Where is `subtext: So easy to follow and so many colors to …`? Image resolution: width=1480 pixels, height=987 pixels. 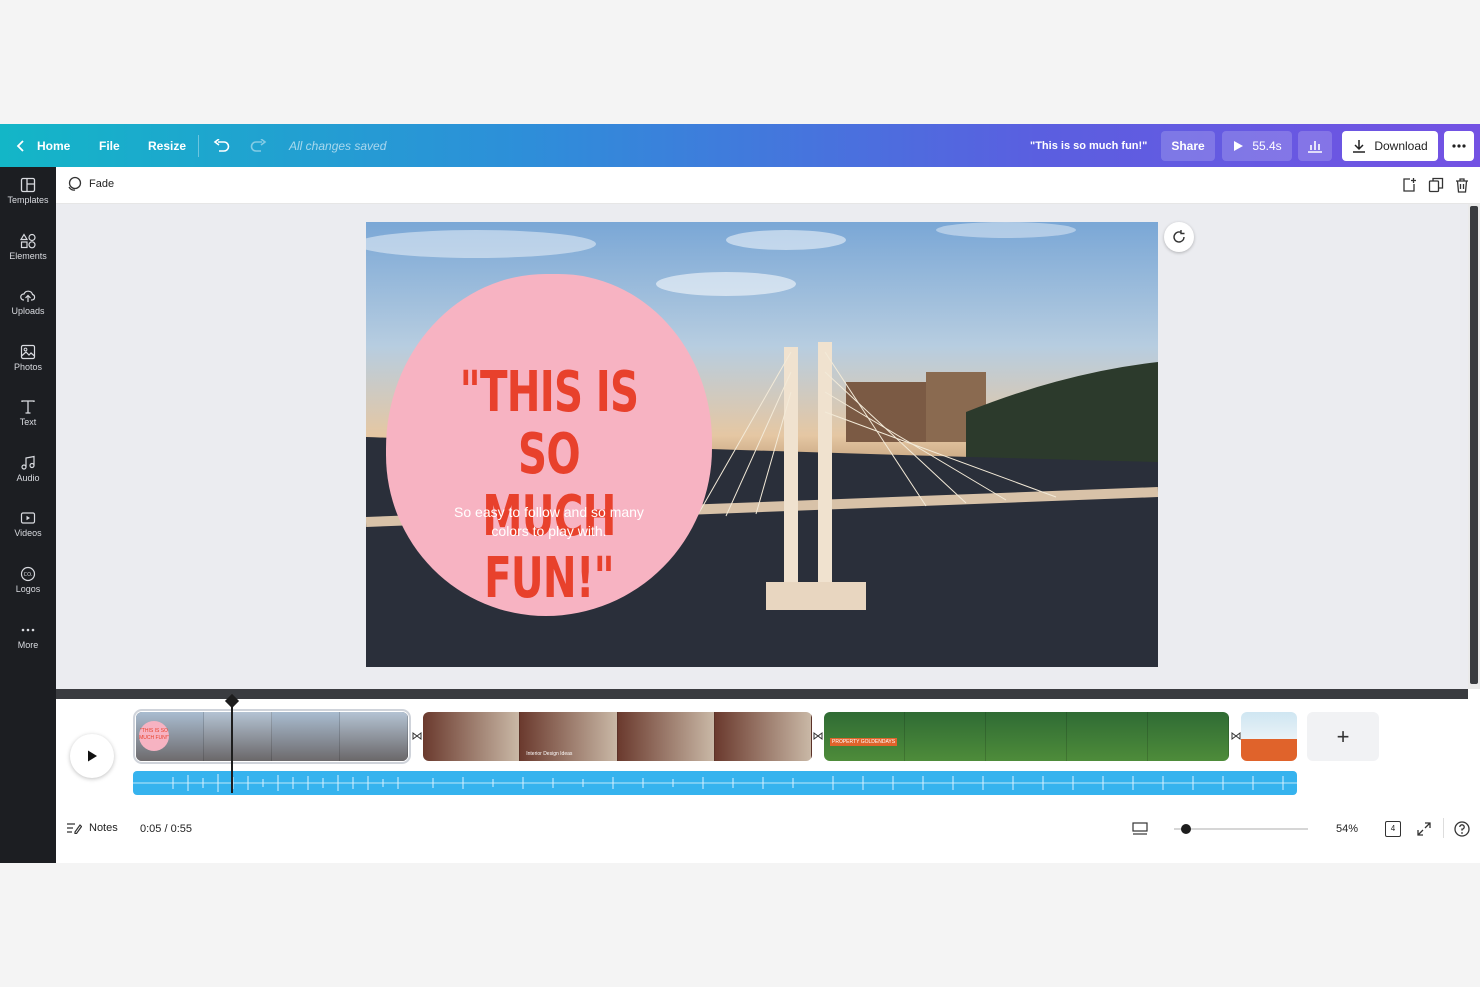
subtext: So easy to follow and so many colors to … is located at coordinates (549, 522).